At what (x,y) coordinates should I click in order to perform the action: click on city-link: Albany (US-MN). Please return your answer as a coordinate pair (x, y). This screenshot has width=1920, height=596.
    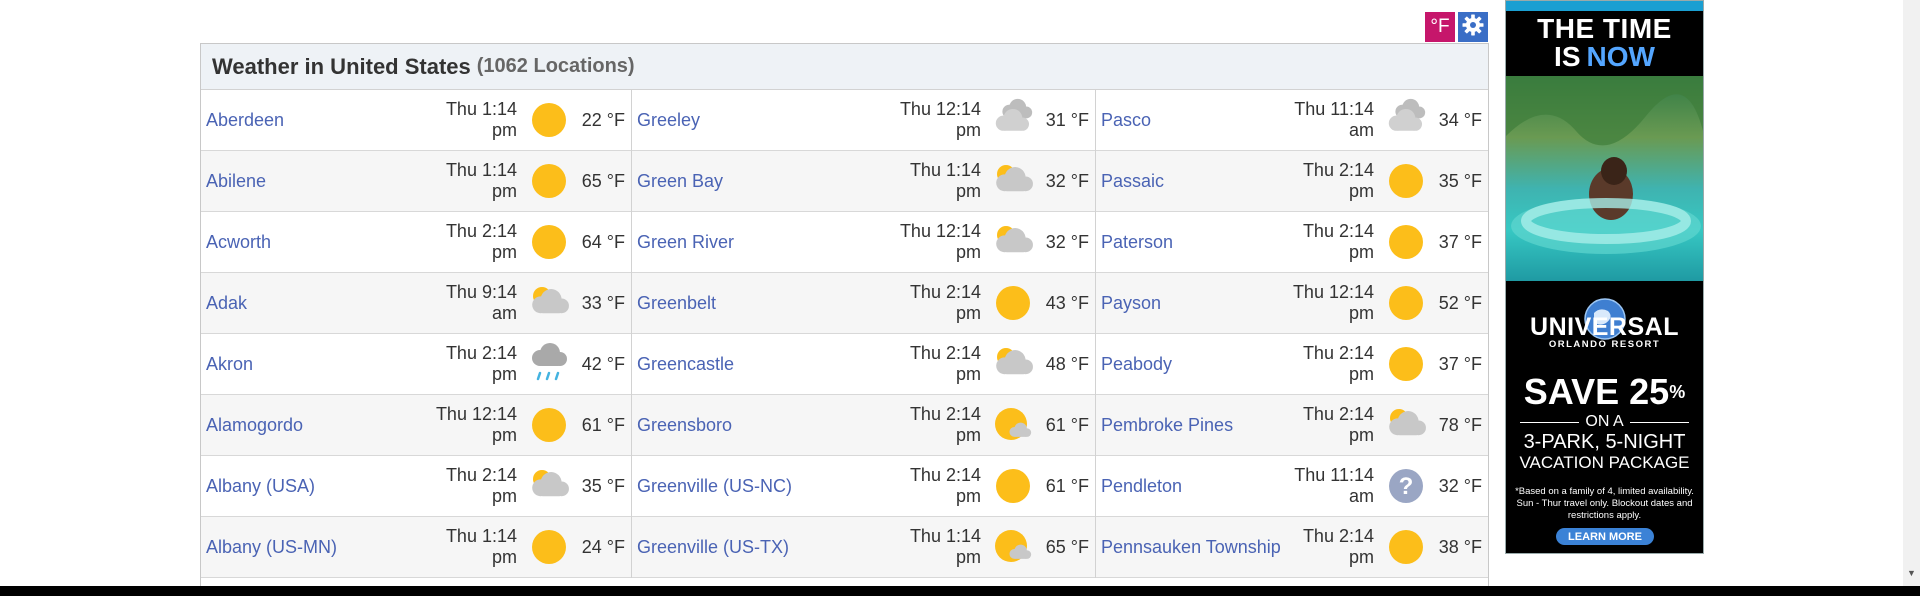
    Looking at the image, I should click on (326, 547).